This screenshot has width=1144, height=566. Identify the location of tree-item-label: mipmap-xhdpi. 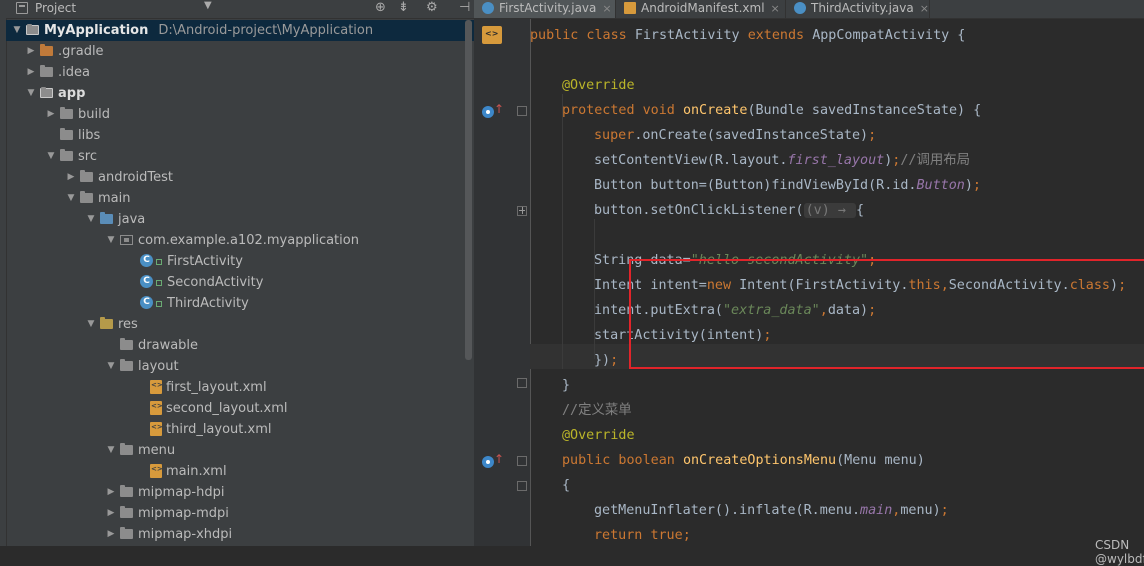
(185, 534).